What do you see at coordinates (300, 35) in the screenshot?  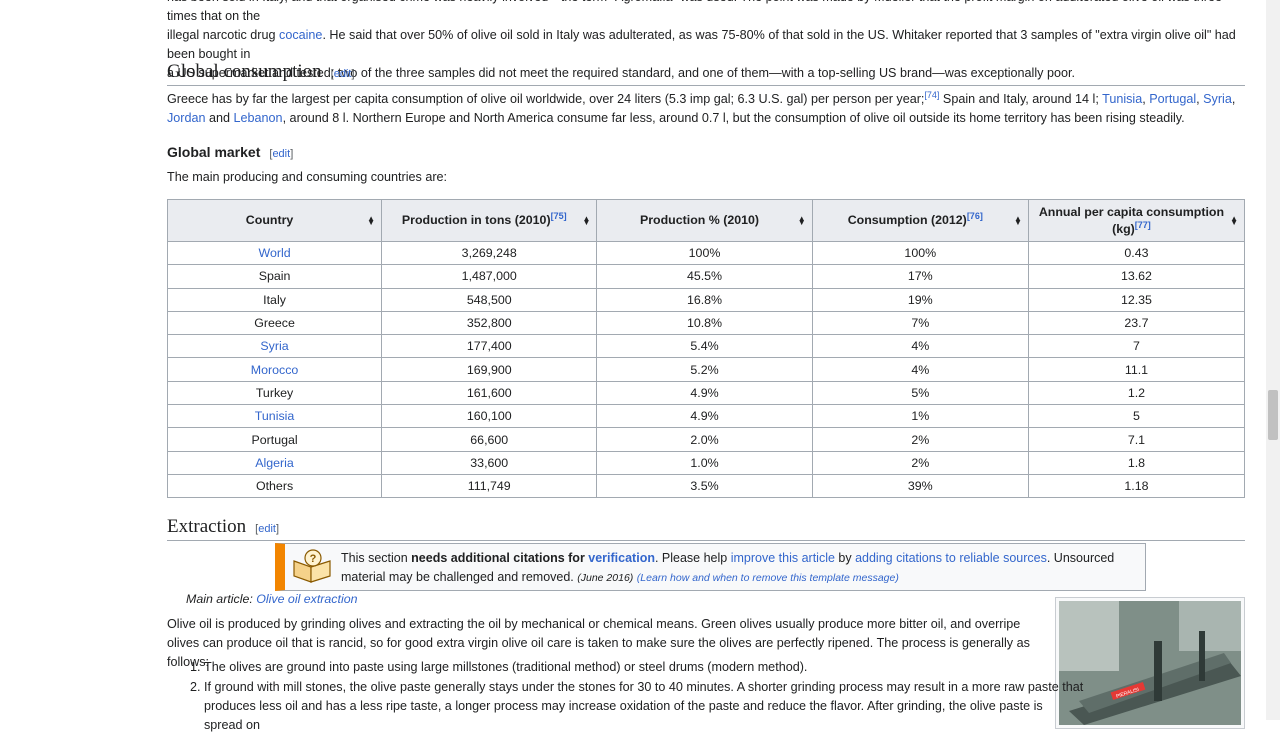 I see `cocaine-link: cocaine` at bounding box center [300, 35].